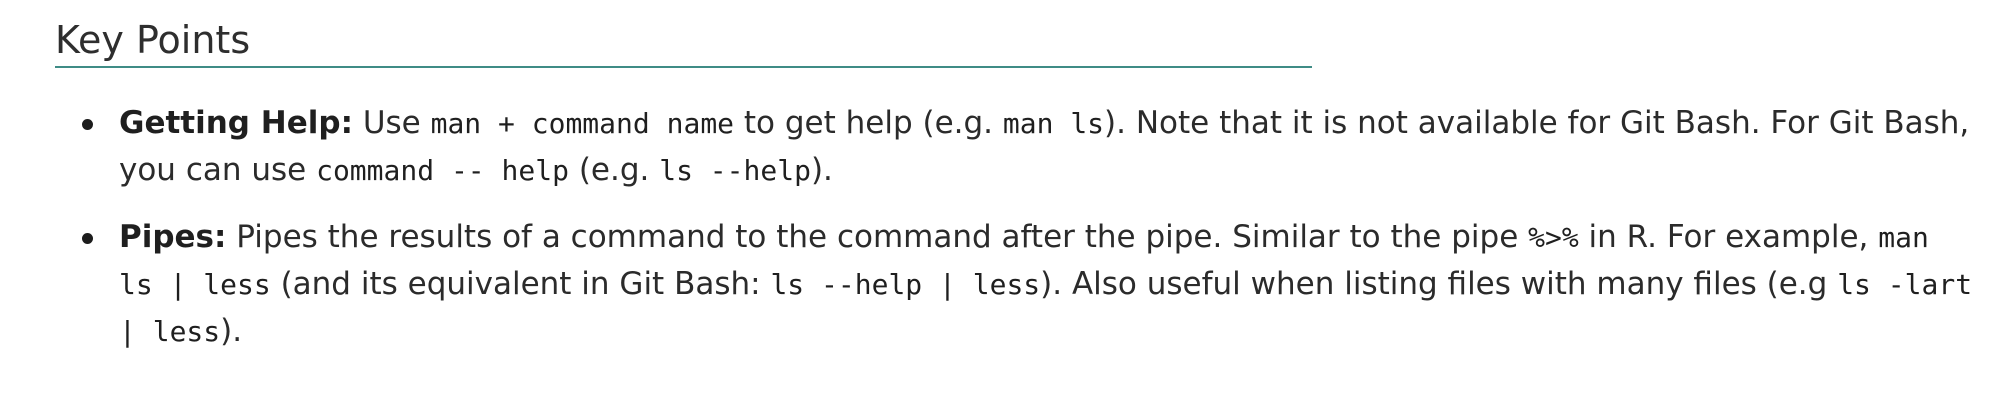 The width and height of the screenshot is (1998, 414). I want to click on inline-code: man + command name, so click(582, 123).